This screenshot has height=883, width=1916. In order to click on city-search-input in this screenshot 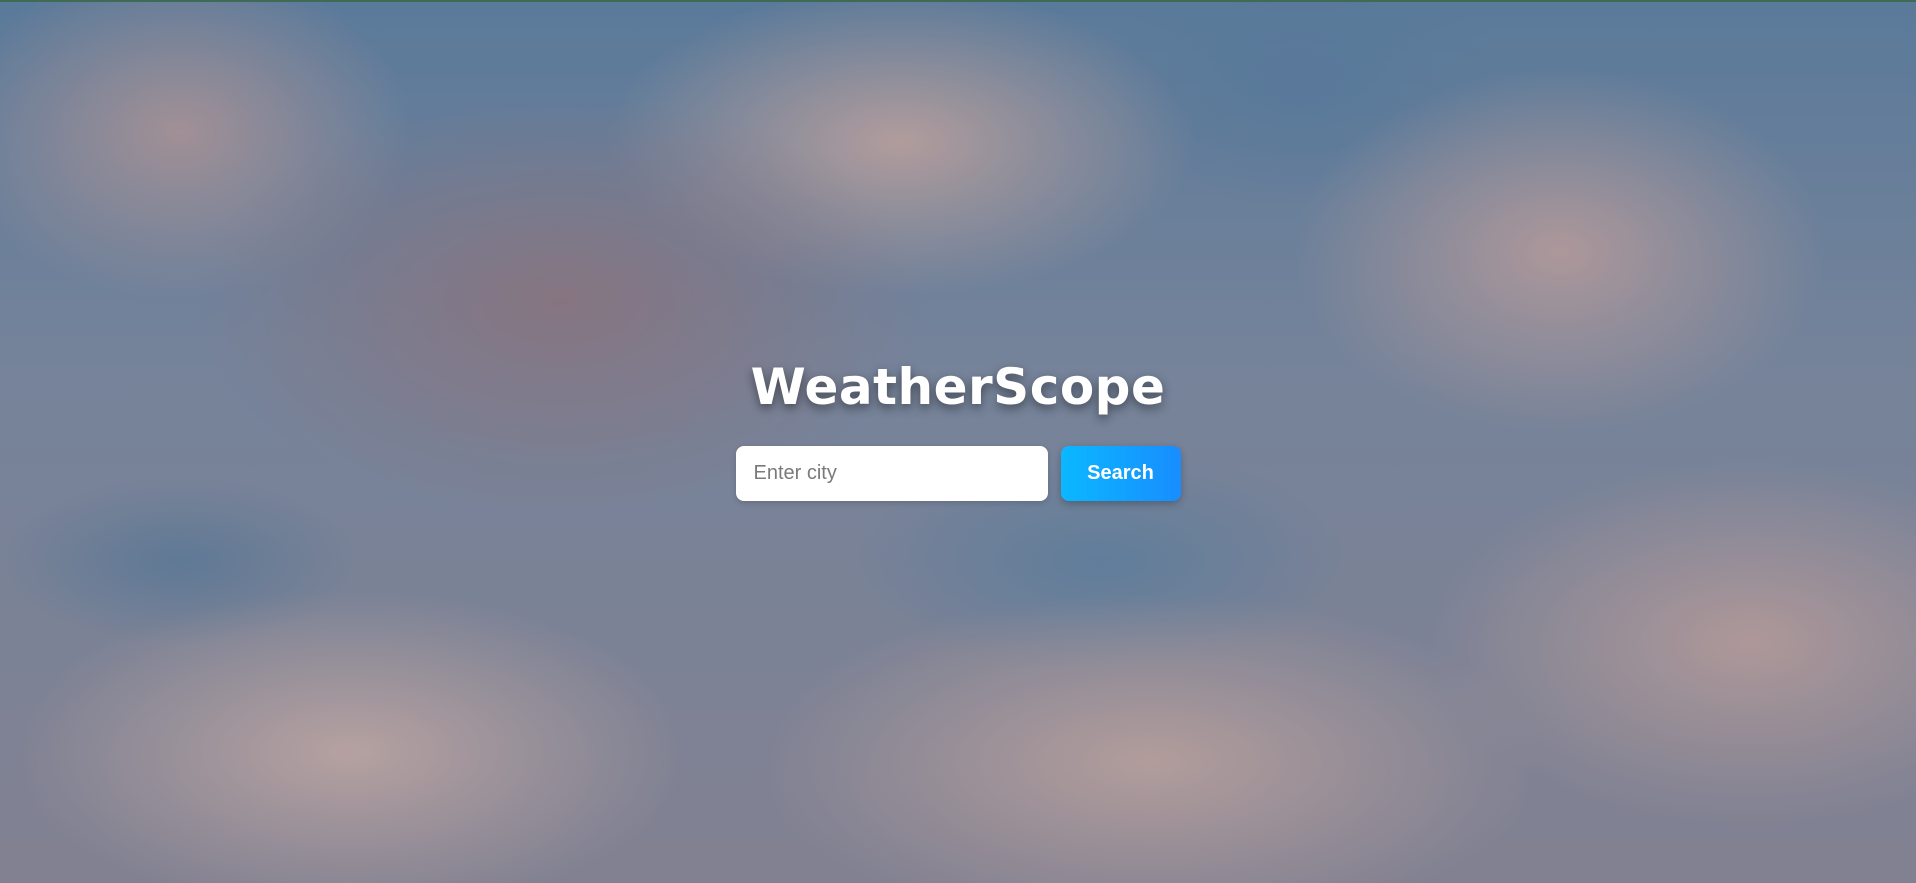, I will do `click(891, 473)`.